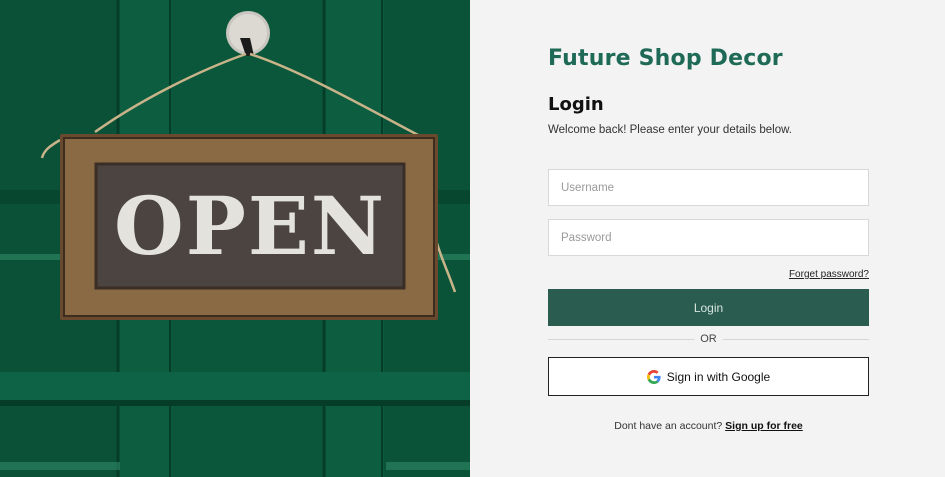 The width and height of the screenshot is (945, 477). I want to click on or-divider: OR, so click(708, 339).